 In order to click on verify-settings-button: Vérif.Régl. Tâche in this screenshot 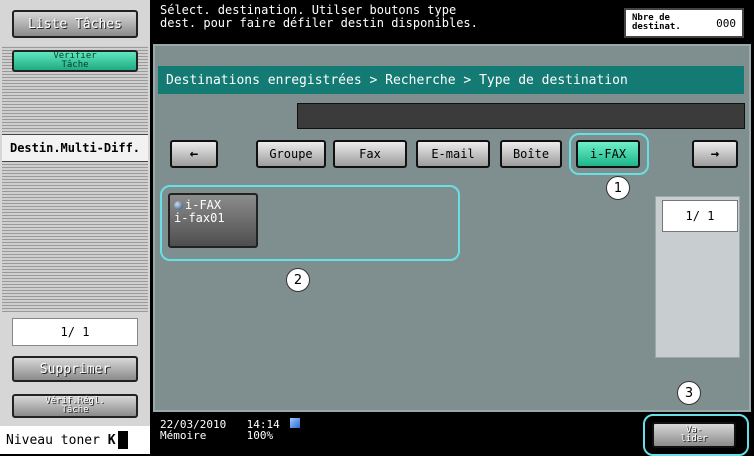, I will do `click(75, 406)`.